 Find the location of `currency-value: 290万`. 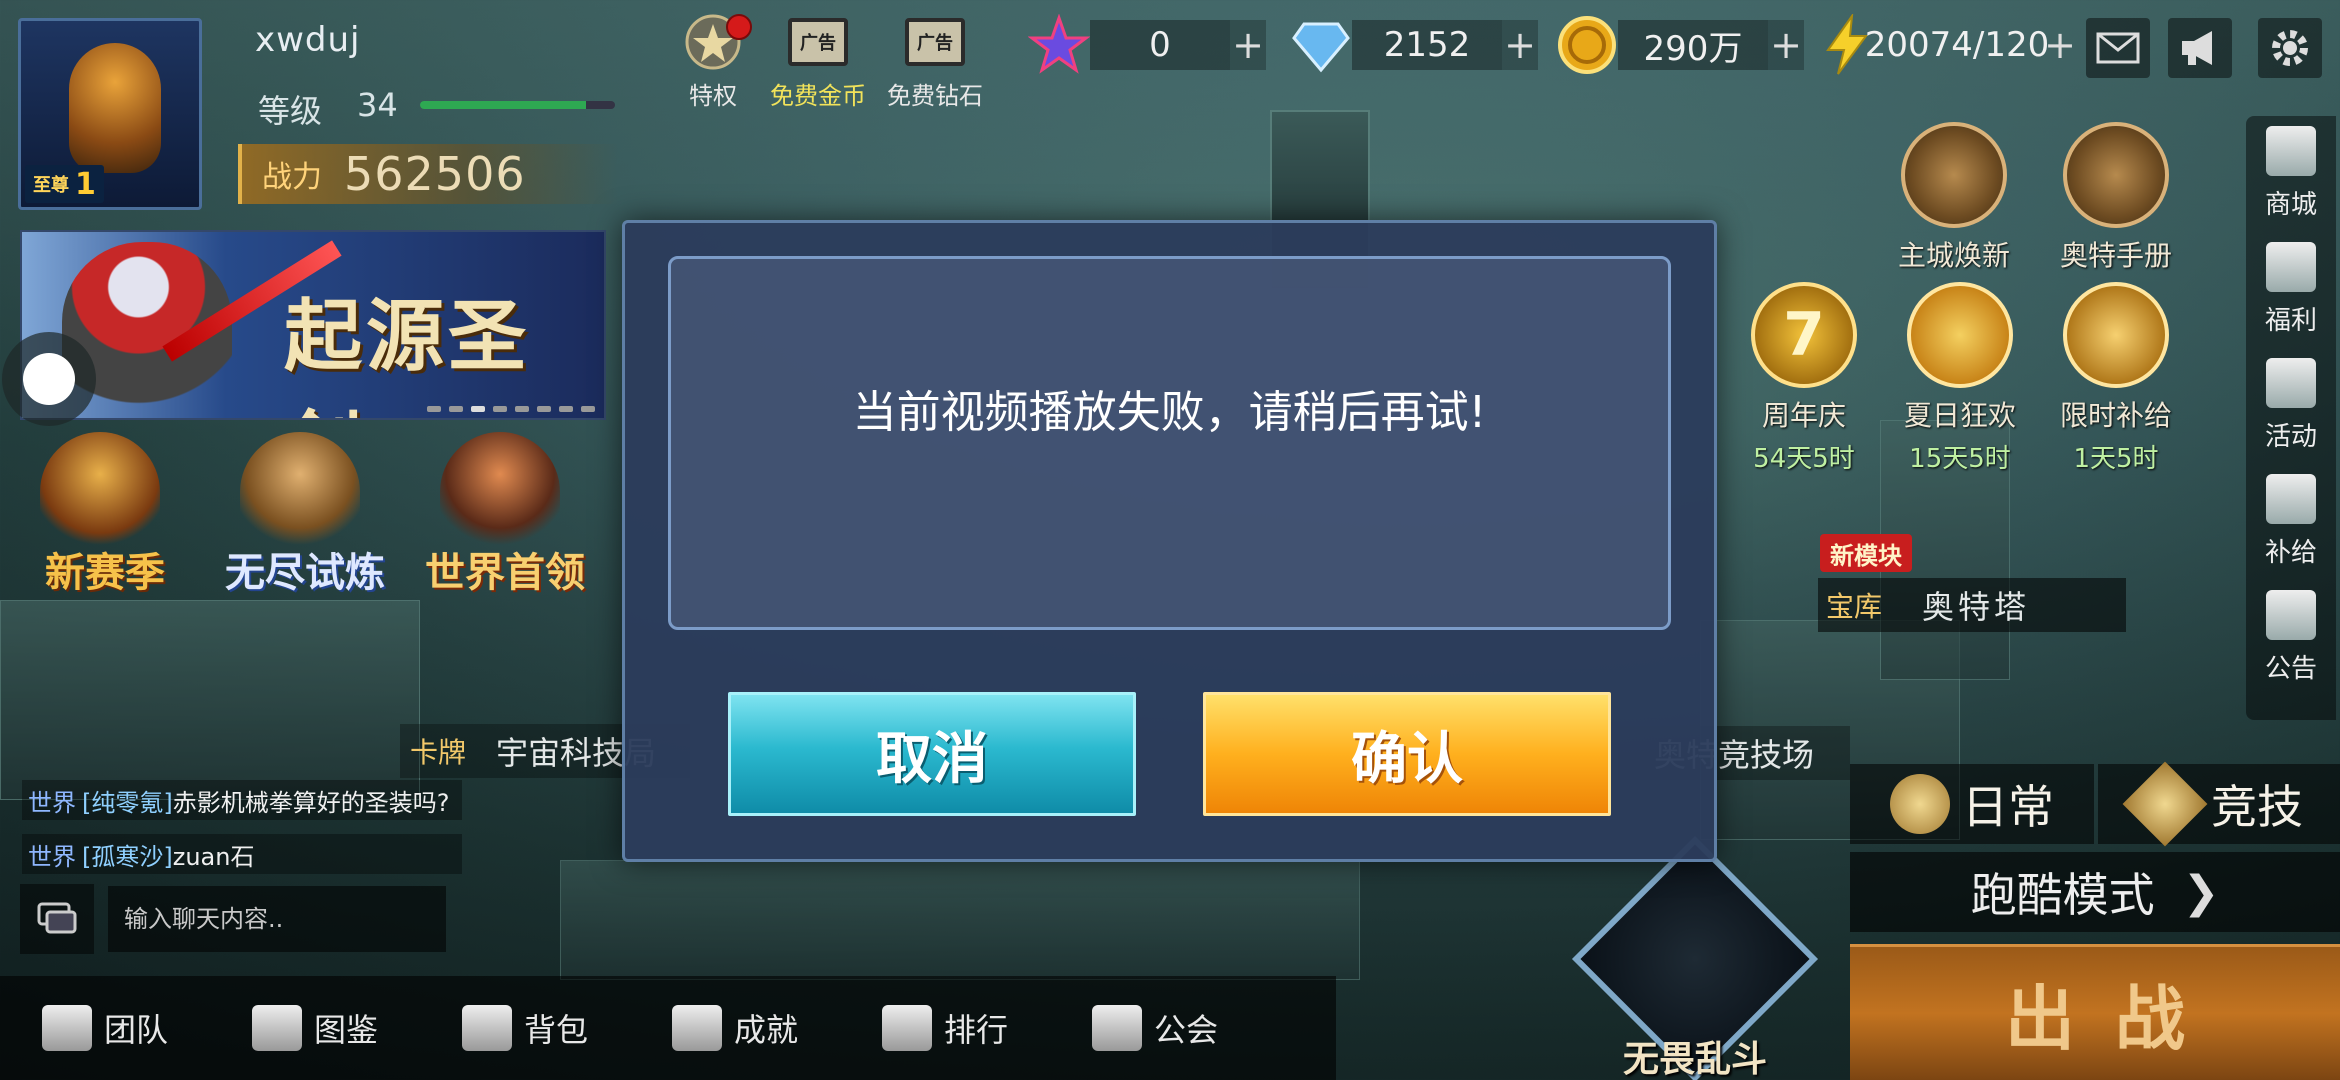

currency-value: 290万 is located at coordinates (1693, 45).